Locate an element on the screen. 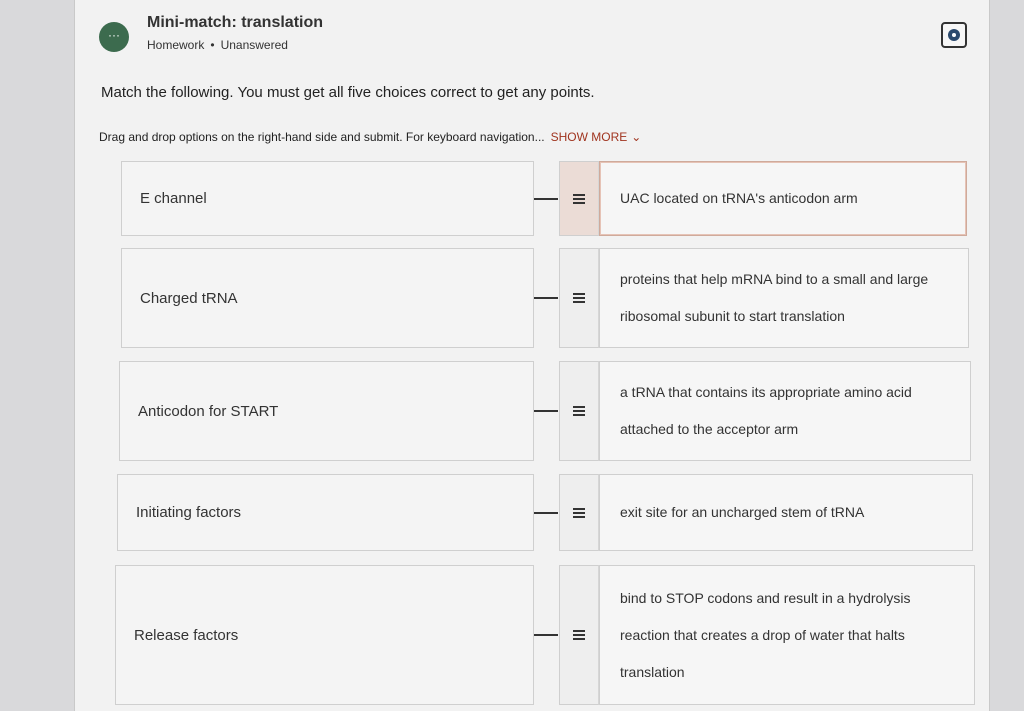 The height and width of the screenshot is (711, 1024). record-icon is located at coordinates (954, 35).